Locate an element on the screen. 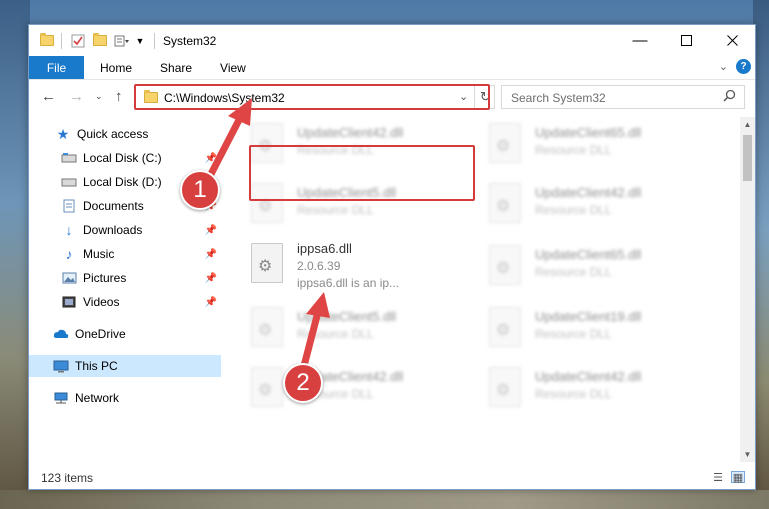 The image size is (769, 509). step-badge-2: 2 is located at coordinates (303, 383).